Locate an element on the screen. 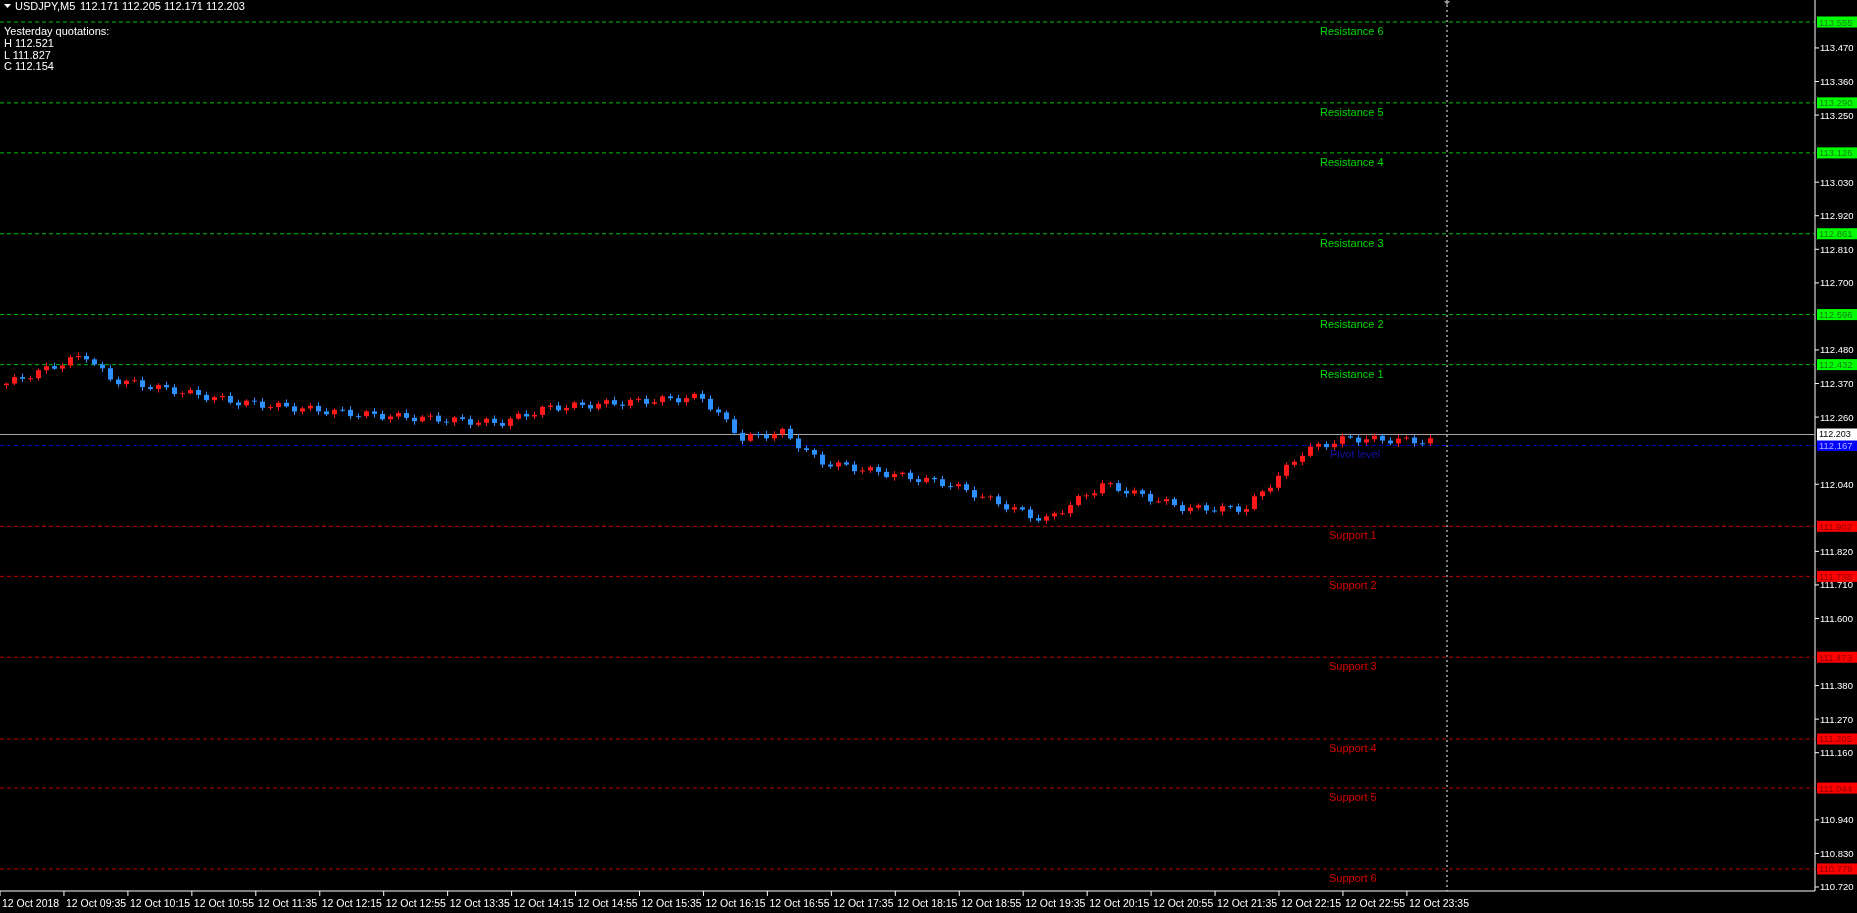 The height and width of the screenshot is (913, 1857). level-label: Resistance 6 is located at coordinates (1352, 31).